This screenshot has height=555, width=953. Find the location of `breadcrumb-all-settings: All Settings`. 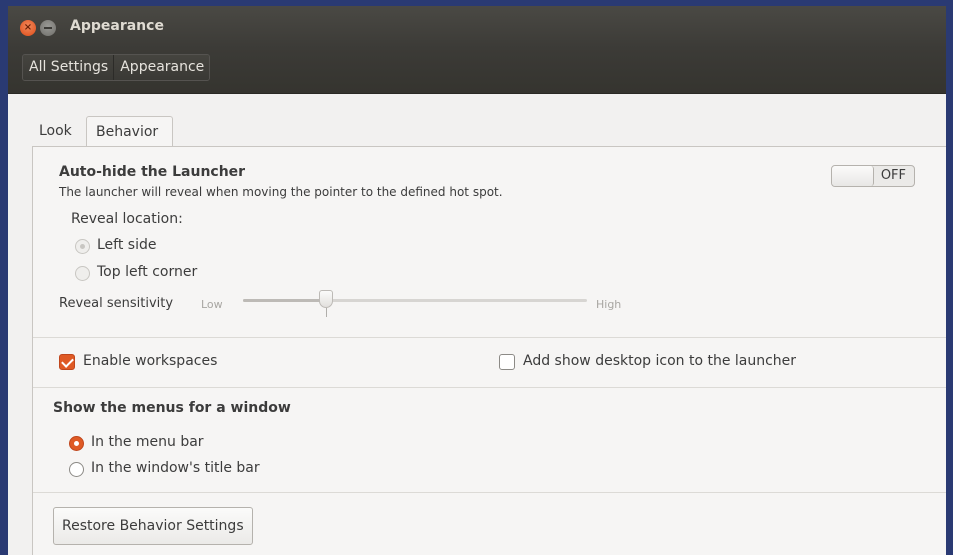

breadcrumb-all-settings: All Settings is located at coordinates (68, 67).